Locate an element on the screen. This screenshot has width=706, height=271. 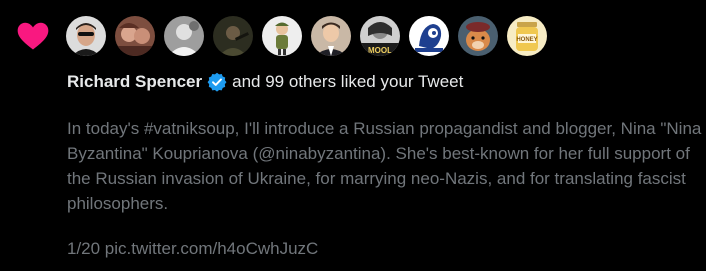
liker-avatars: MOOL HONEY is located at coordinates (306, 36).